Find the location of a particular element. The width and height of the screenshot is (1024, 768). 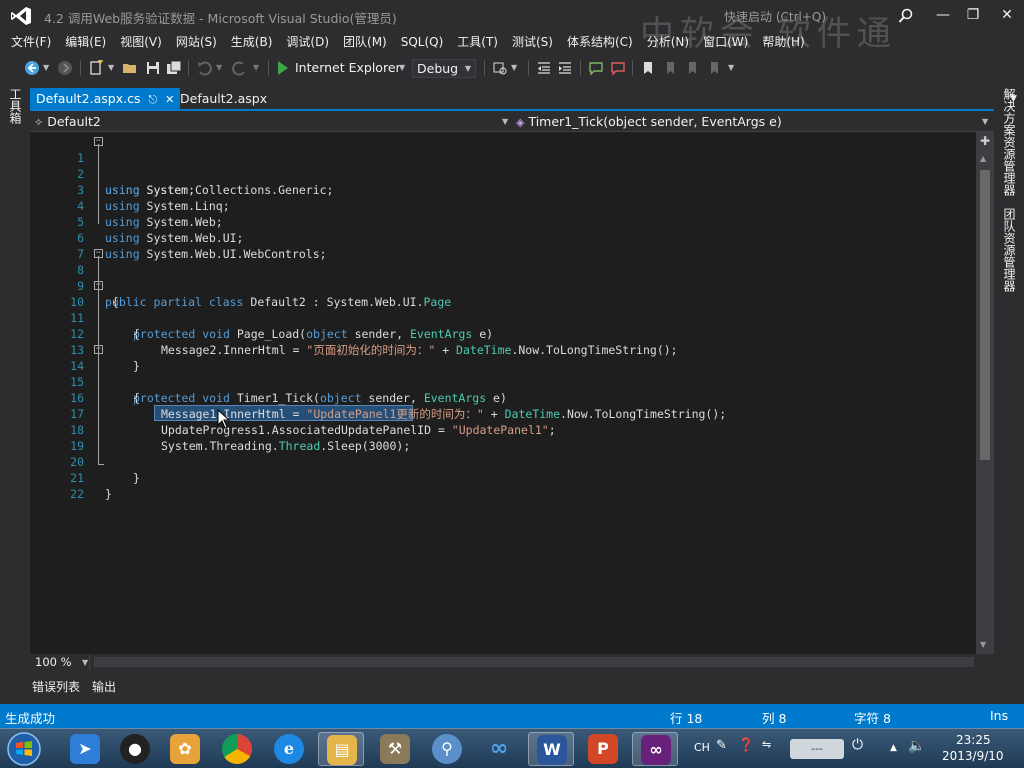

code-line: 6 using System.Web.UI.WebControls; is located at coordinates (503, 237).